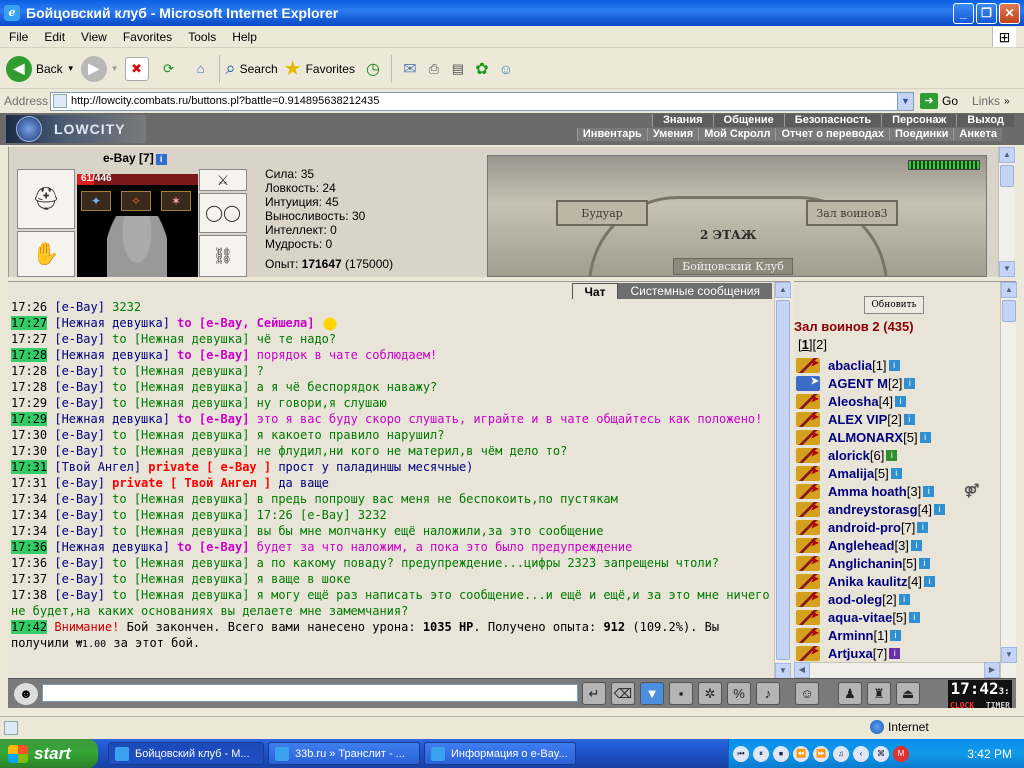 The image size is (1024, 768). What do you see at coordinates (1009, 13) in the screenshot?
I see `close-button: ✕` at bounding box center [1009, 13].